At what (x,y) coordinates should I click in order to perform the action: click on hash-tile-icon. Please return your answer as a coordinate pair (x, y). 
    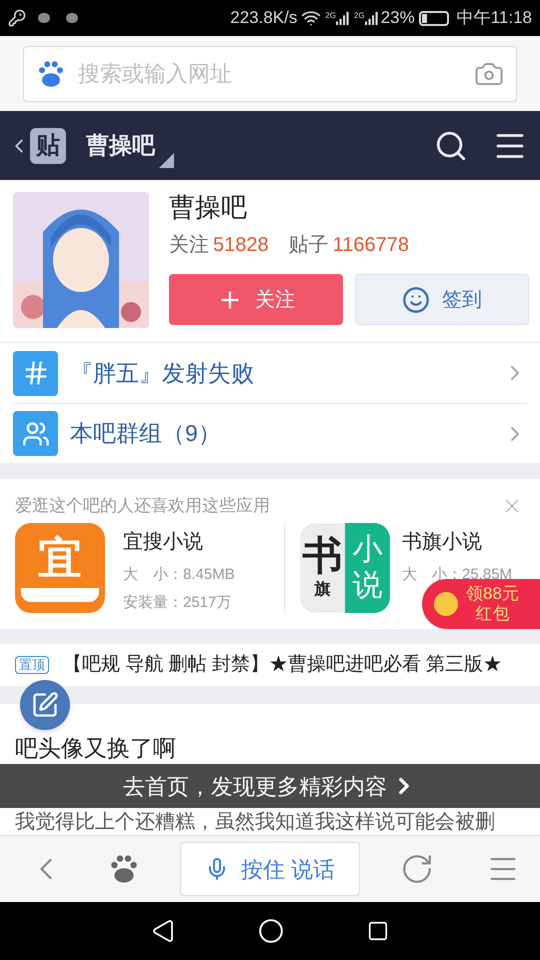
    Looking at the image, I should click on (35, 373).